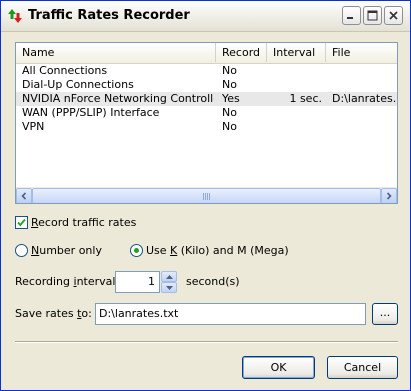  Describe the element at coordinates (21, 250) in the screenshot. I see `number-only-radio` at that location.